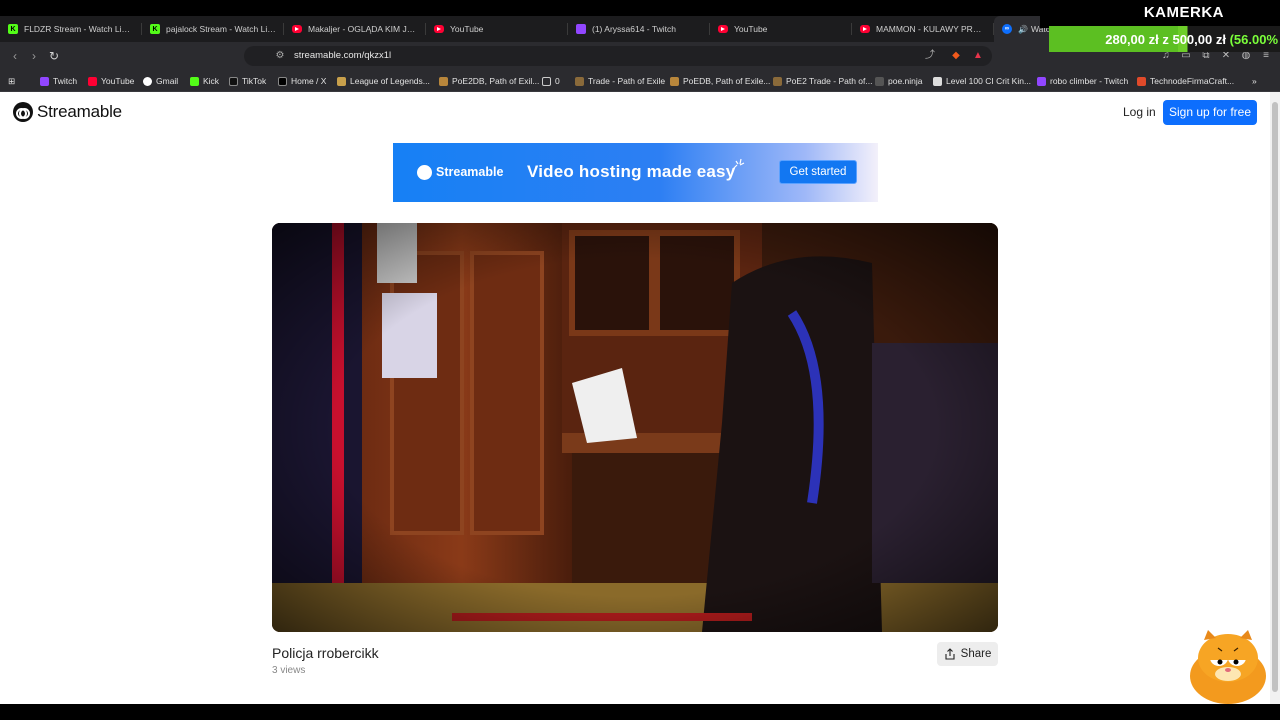 The image size is (1280, 720). I want to click on donation-goal-bar: 280,00 zł z 500,00 zł (56.00%, so click(1164, 39).